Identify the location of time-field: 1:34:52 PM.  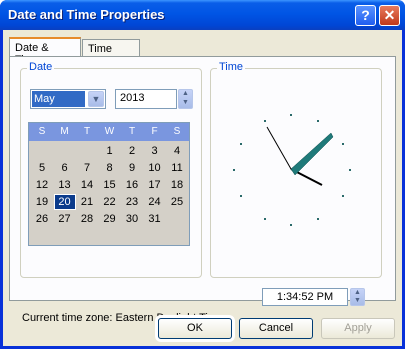
(305, 297).